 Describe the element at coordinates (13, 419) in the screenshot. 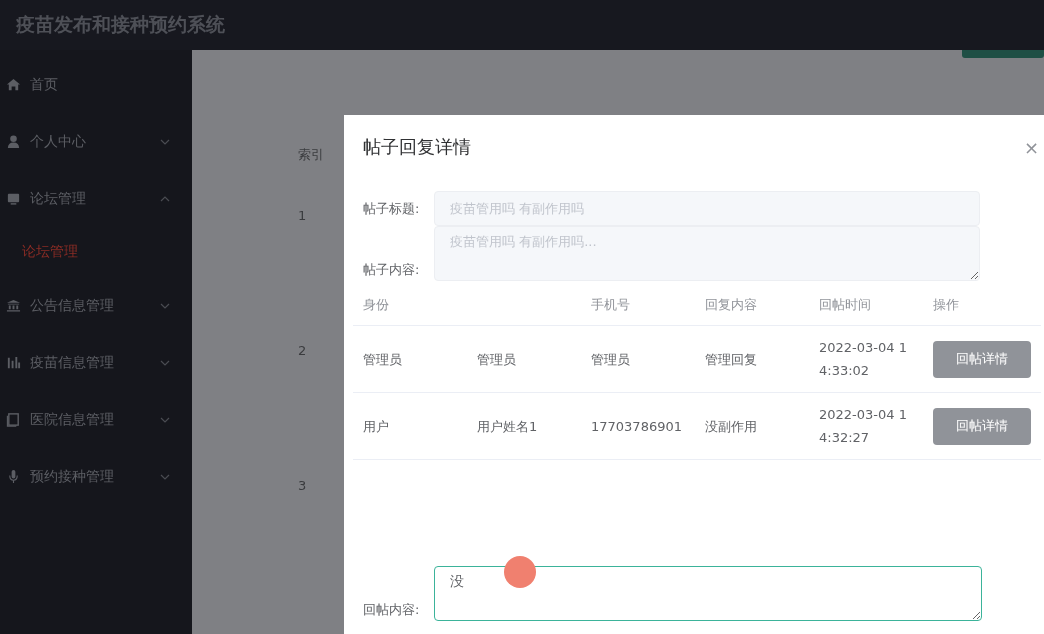

I see `book-icon` at that location.